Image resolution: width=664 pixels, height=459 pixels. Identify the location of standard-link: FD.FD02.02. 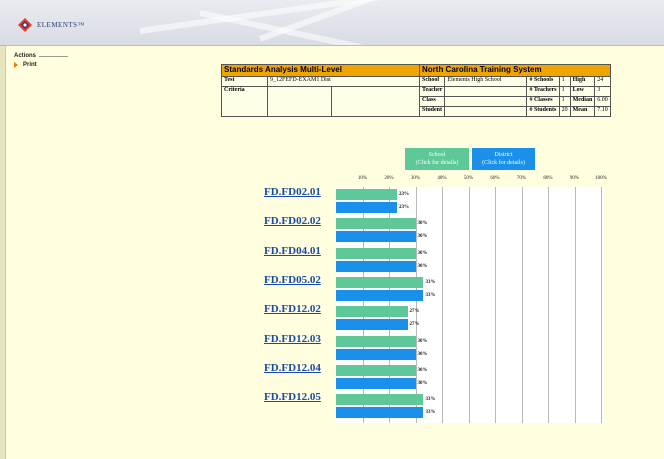
(292, 221).